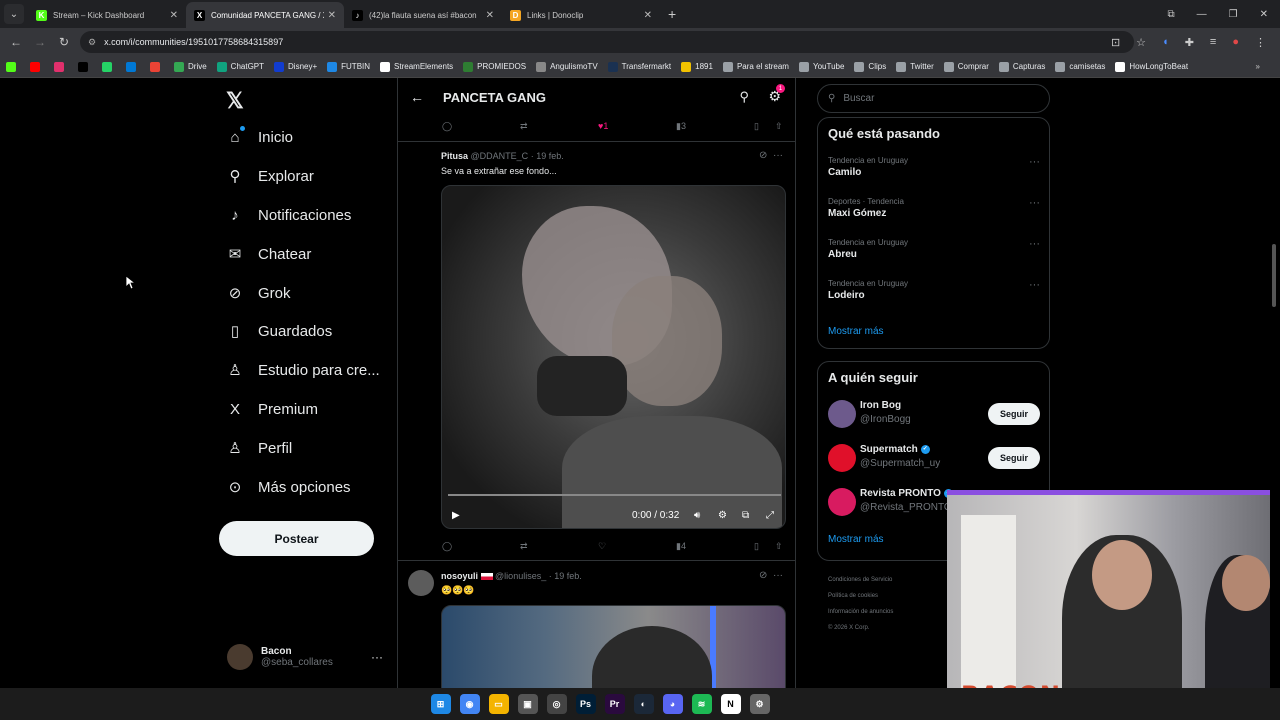  I want to click on bookmark-item: Capturas, so click(1021, 66).